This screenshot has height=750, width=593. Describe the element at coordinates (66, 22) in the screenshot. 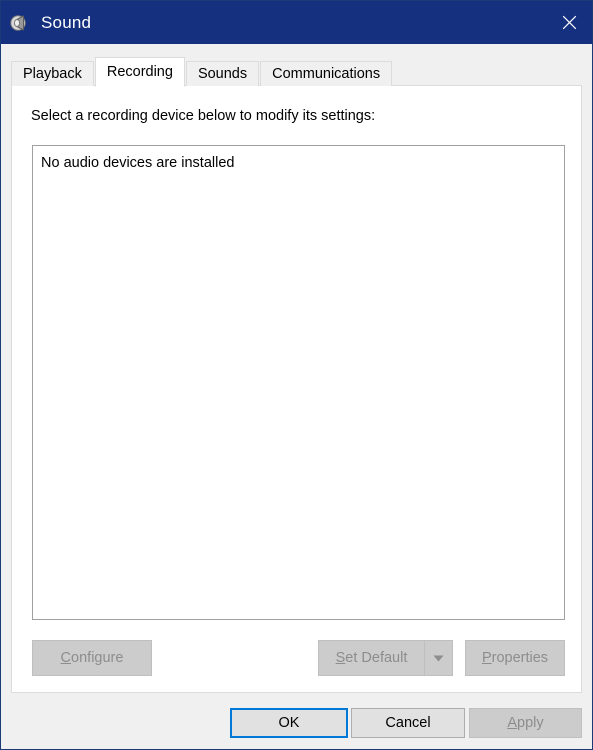

I see `window-title: Sound` at that location.